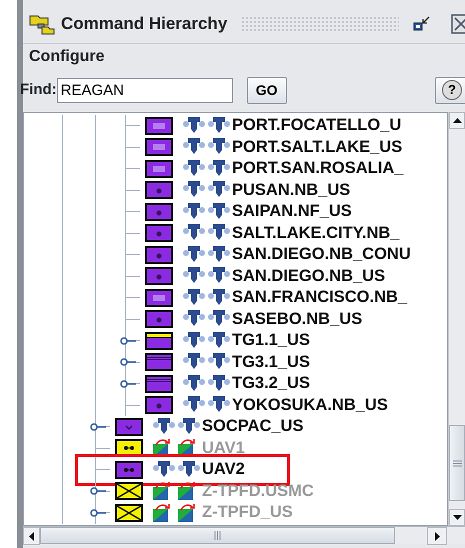 The width and height of the screenshot is (465, 548). Describe the element at coordinates (221, 319) in the screenshot. I see `tree-item: SASEBO.NB_US` at that location.